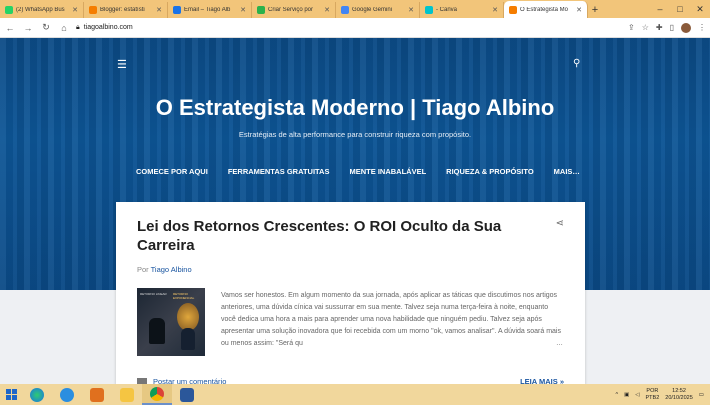 The image size is (710, 405). Describe the element at coordinates (122, 64) in the screenshot. I see `hamburger-menu-icon: ☰` at that location.